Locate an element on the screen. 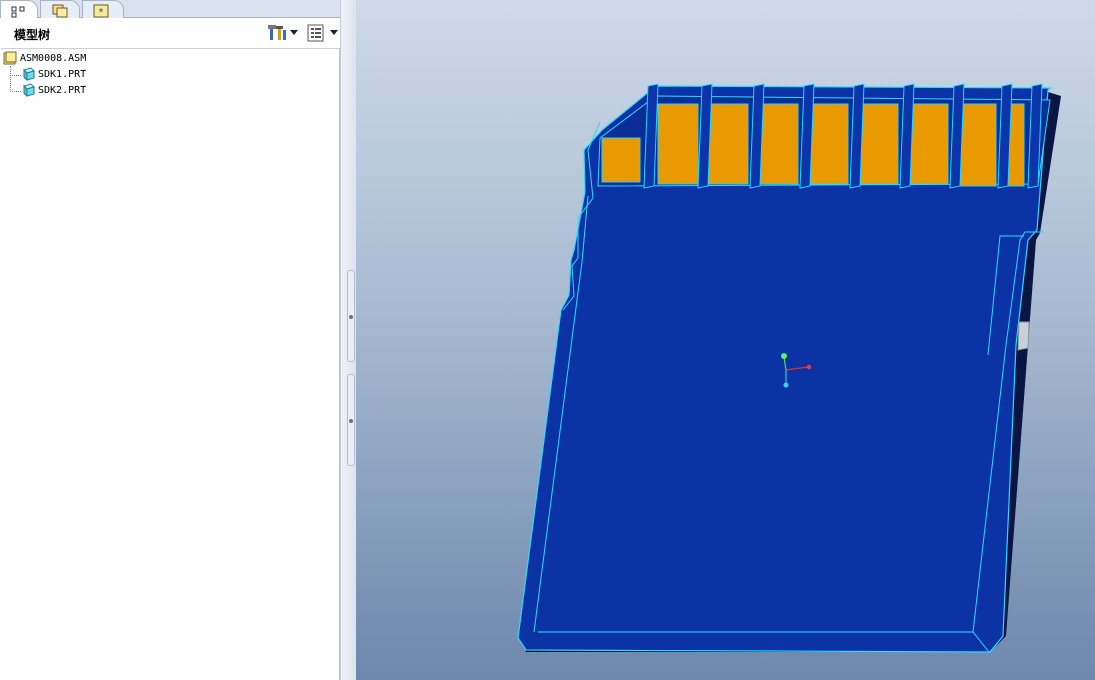 The width and height of the screenshot is (1095, 680). tree-item-part: SDK2.PRT is located at coordinates (53, 91).